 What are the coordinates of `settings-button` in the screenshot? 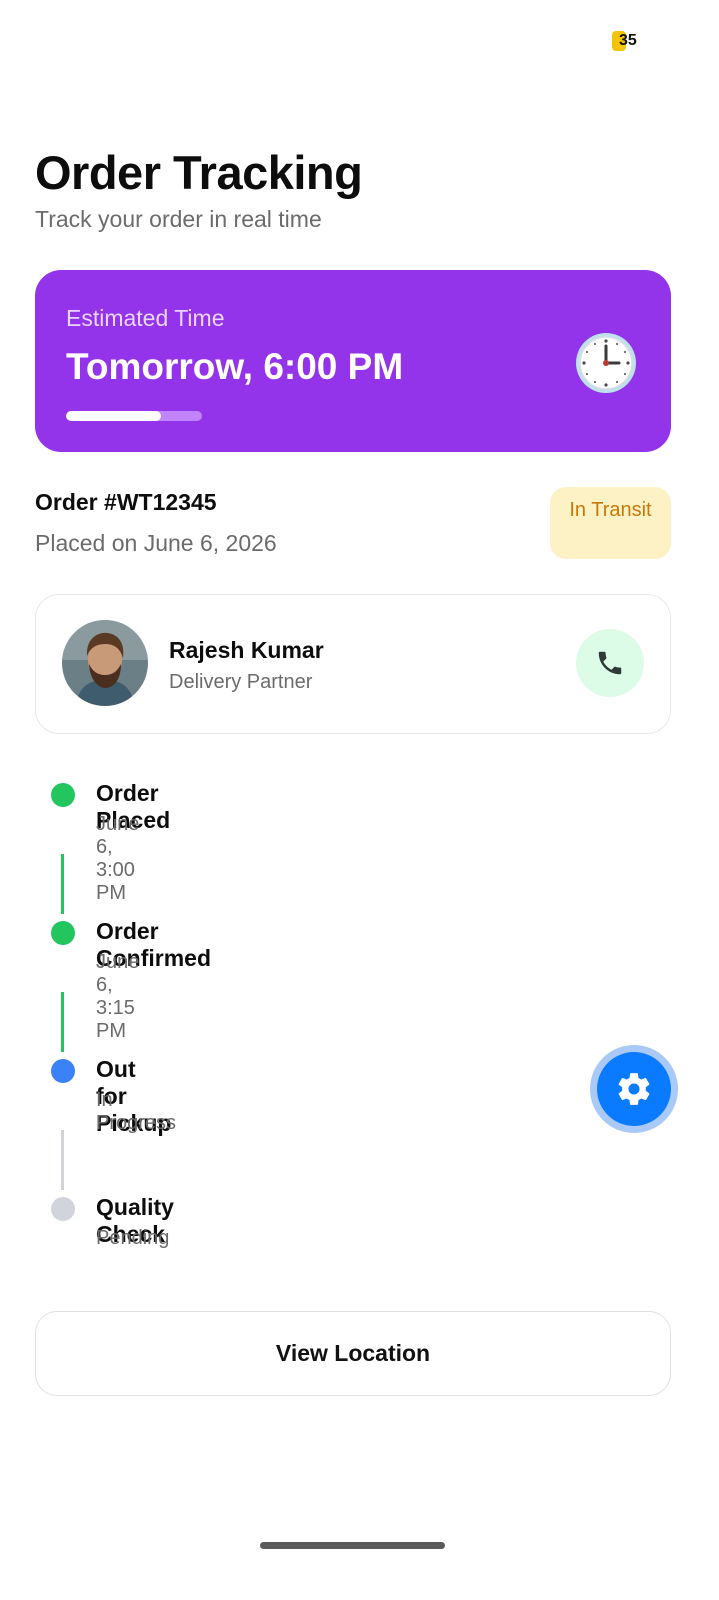 It's located at (634, 1089).